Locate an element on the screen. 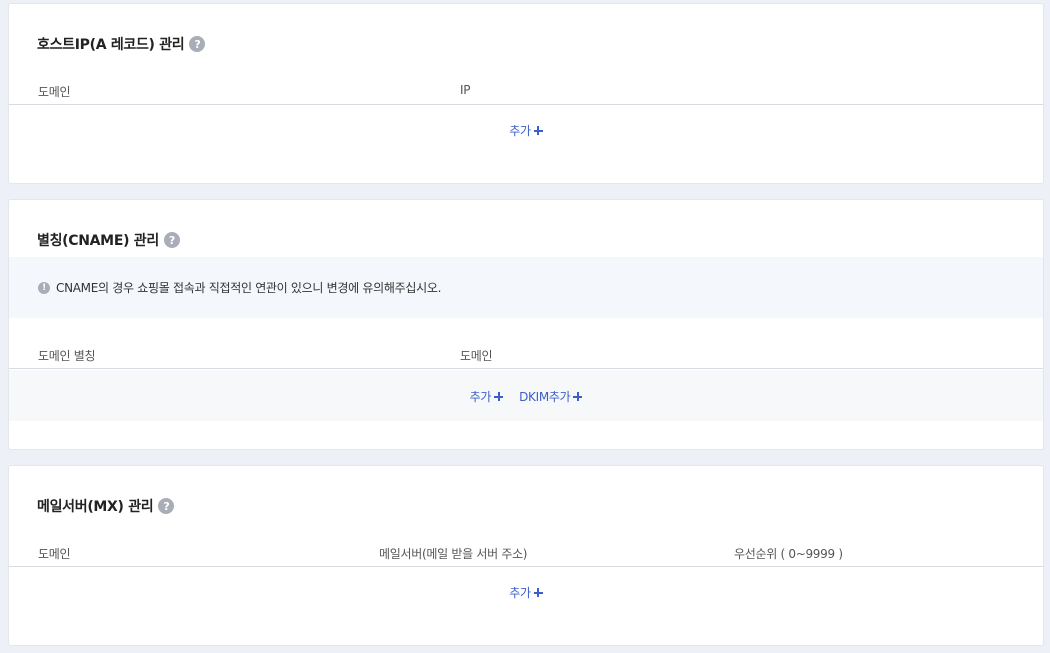 This screenshot has width=1050, height=653. mx-table-header: 도메인 메일서버(메일 받을 서버 주소) 우선순위 ( 0~9999 ) is located at coordinates (526, 552).